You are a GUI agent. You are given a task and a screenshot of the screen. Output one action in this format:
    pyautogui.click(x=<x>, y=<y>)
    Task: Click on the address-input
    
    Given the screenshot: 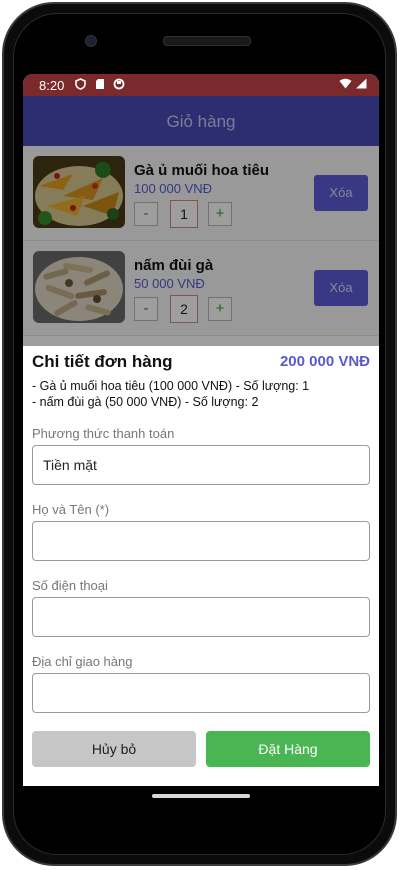 What is the action you would take?
    pyautogui.click(x=201, y=693)
    